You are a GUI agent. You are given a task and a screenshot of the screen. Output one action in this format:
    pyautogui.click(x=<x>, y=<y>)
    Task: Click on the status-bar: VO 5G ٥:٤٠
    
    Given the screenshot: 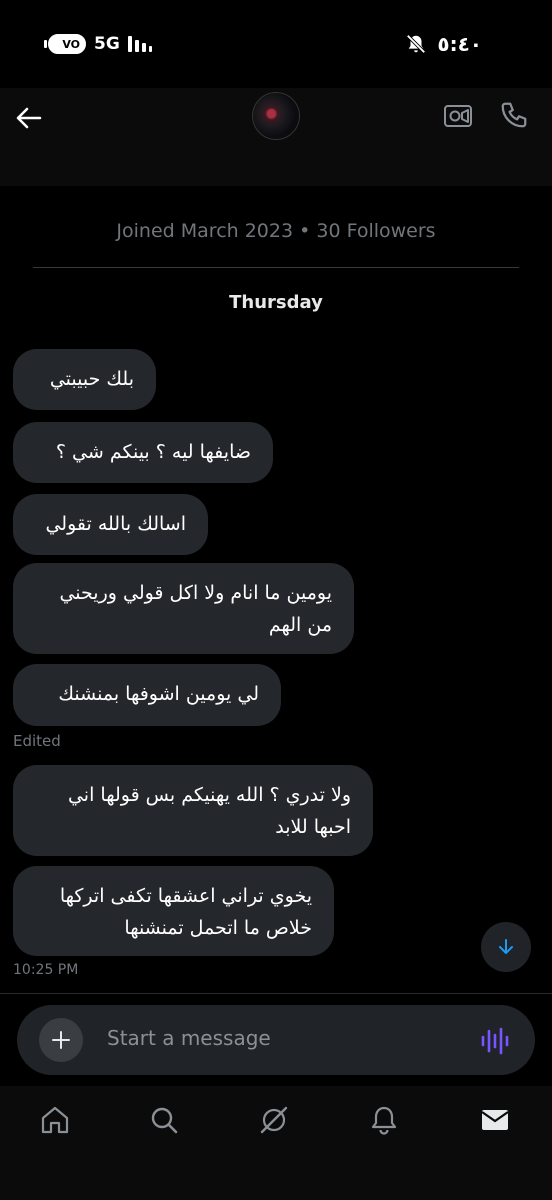 What is the action you would take?
    pyautogui.click(x=276, y=44)
    